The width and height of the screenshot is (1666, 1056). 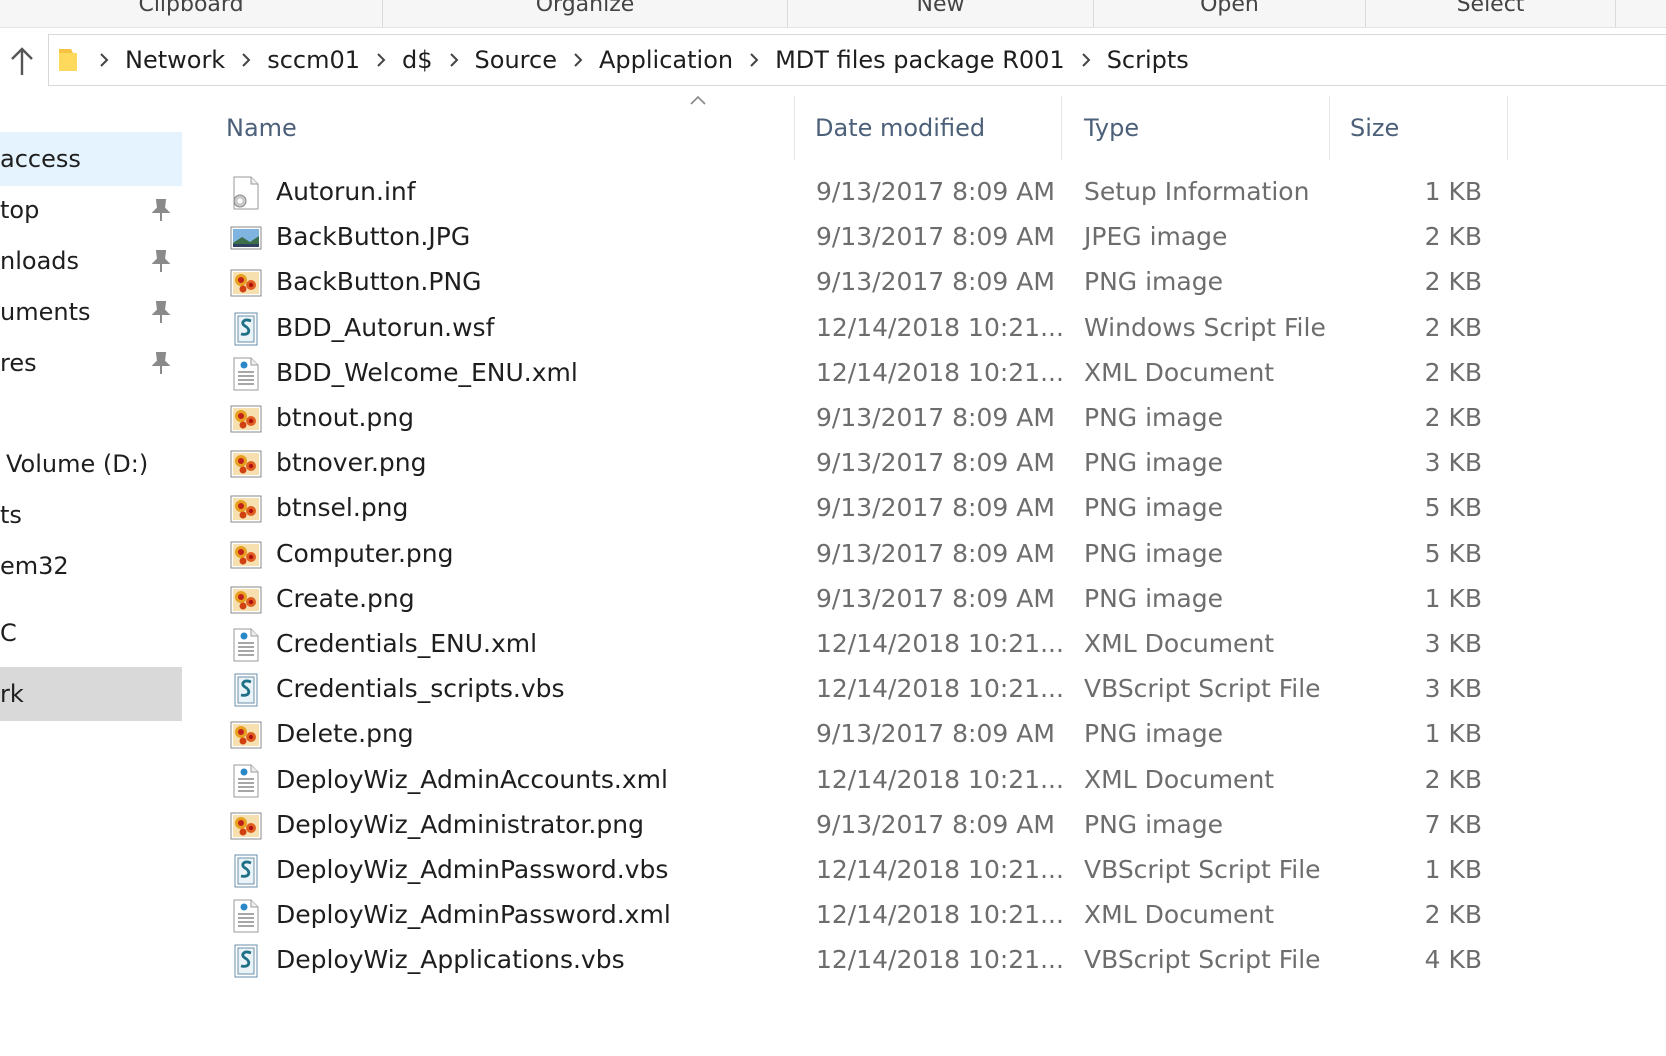 I want to click on breadcrumb-d-share: d$, so click(x=417, y=60).